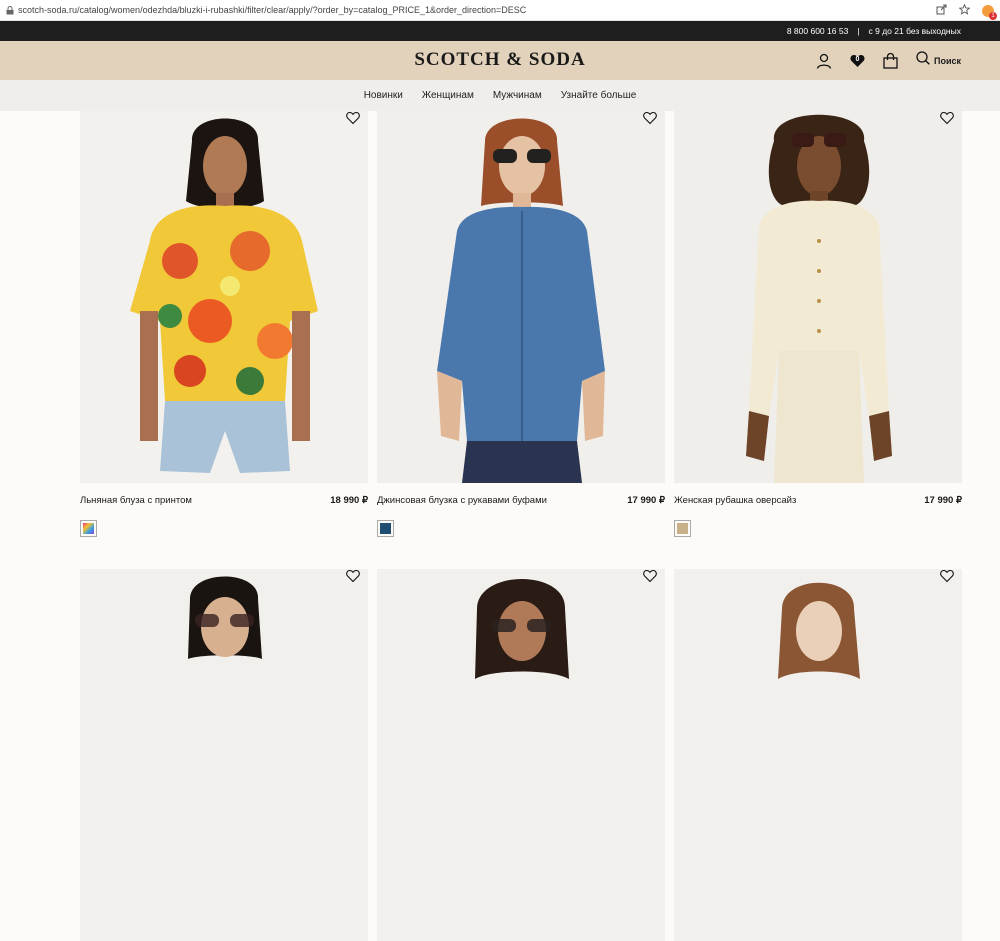 Image resolution: width=1000 pixels, height=941 pixels. Describe the element at coordinates (947, 60) in the screenshot. I see `search-label: Поиск` at that location.